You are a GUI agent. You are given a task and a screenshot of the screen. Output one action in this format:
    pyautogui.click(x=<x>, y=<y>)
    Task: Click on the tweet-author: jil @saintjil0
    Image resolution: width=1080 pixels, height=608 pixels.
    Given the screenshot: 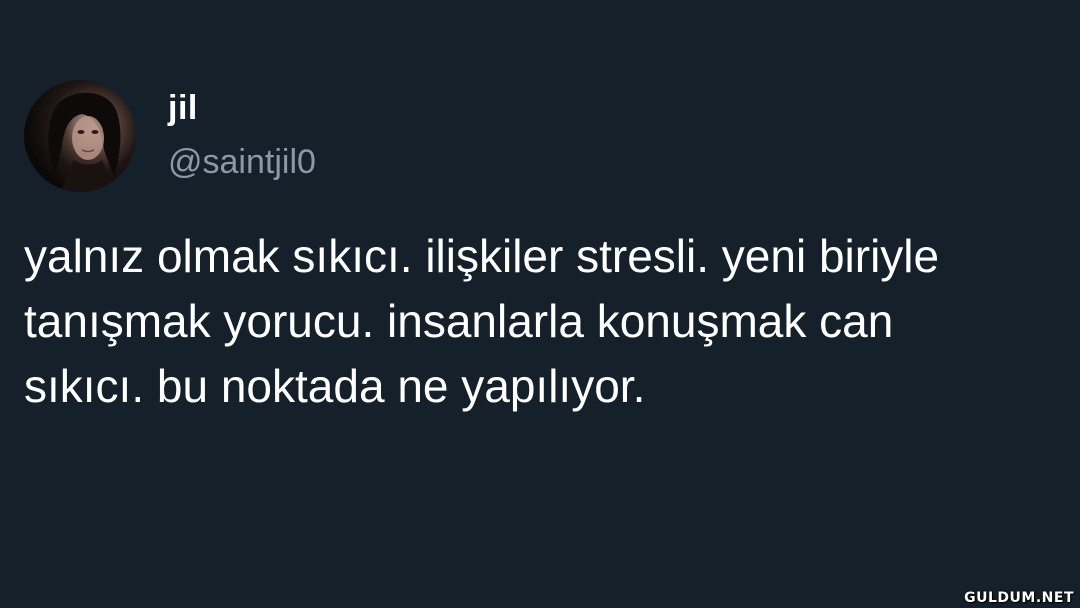 What is the action you would take?
    pyautogui.click(x=242, y=135)
    